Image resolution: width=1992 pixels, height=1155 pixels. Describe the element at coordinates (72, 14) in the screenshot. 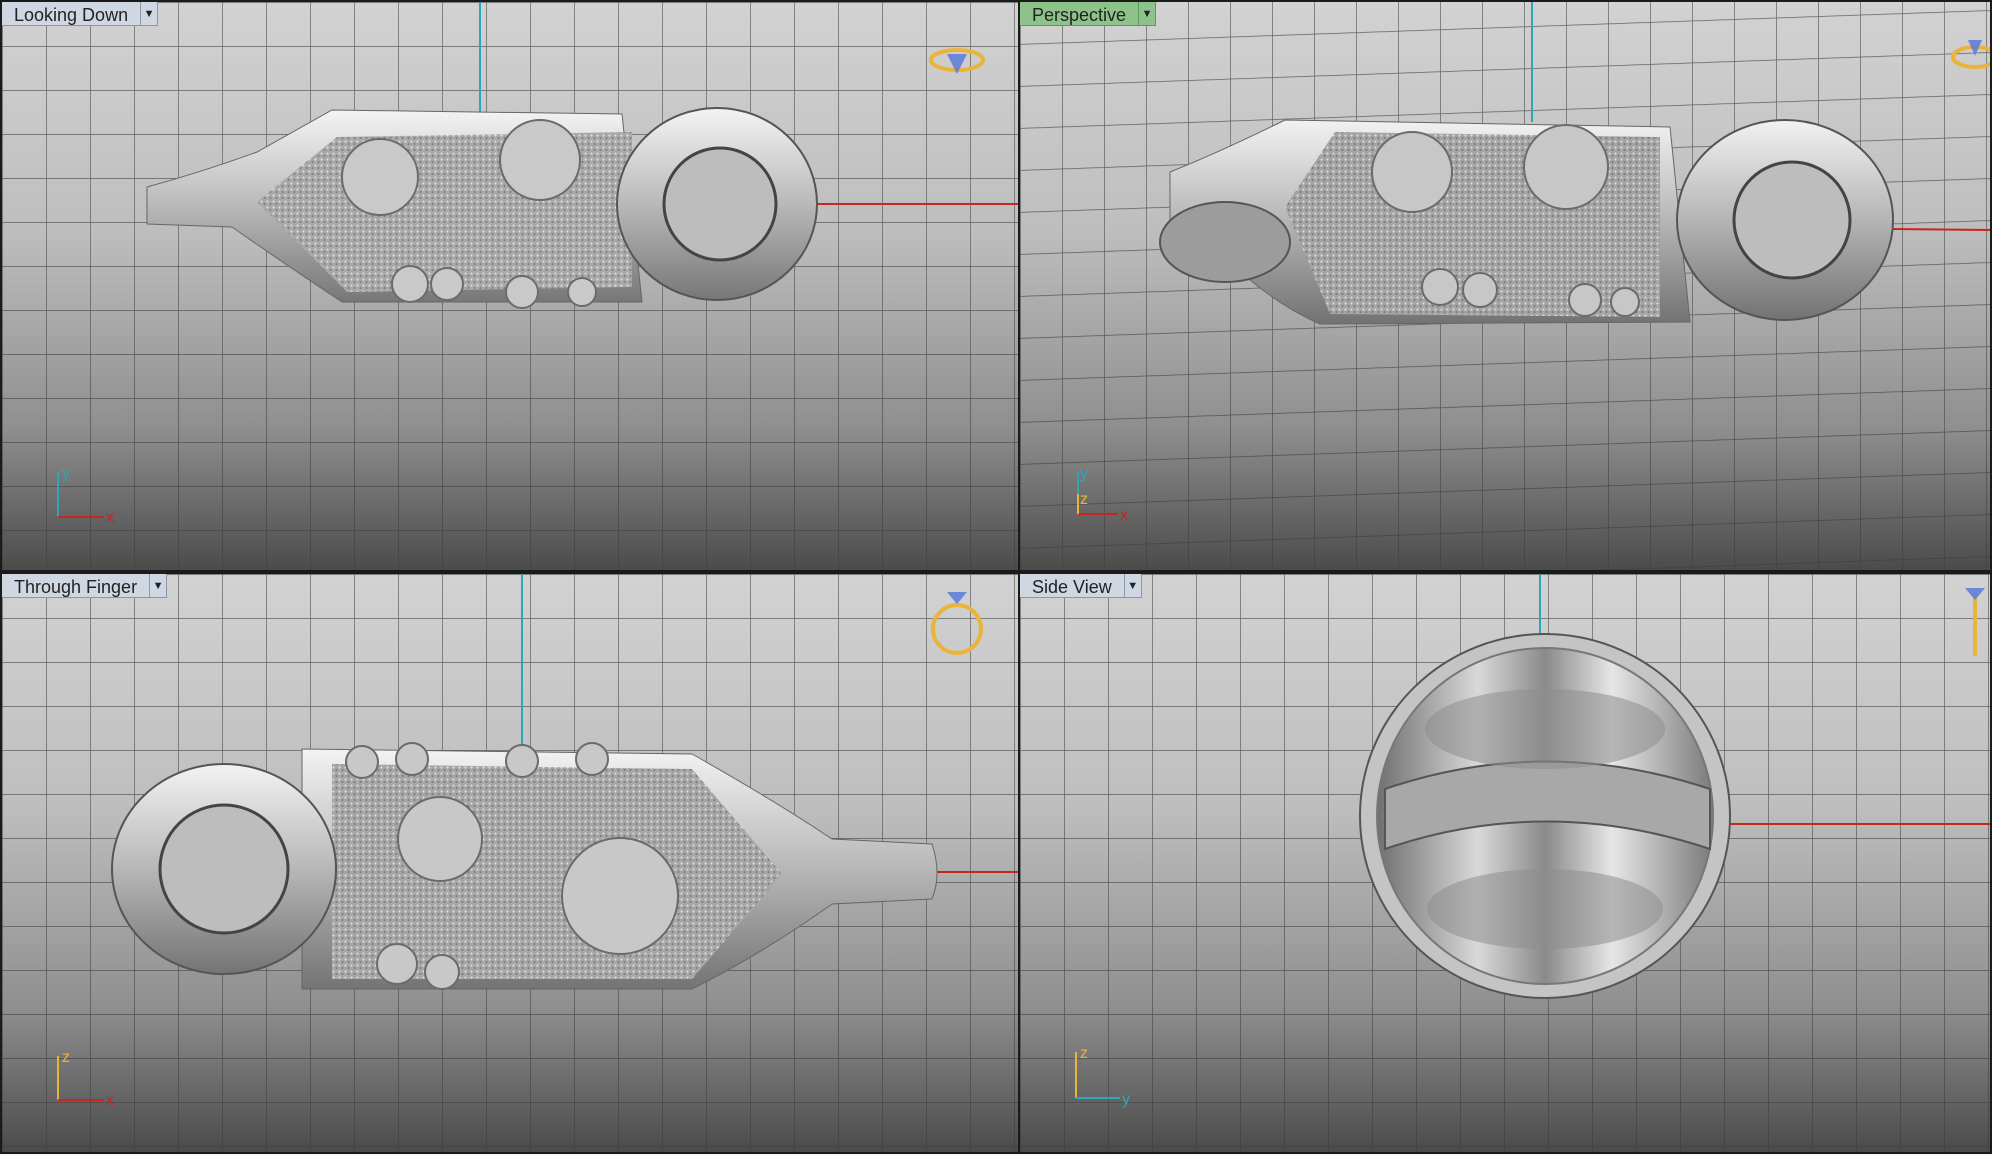

I see `viewport-title: Looking Down` at that location.